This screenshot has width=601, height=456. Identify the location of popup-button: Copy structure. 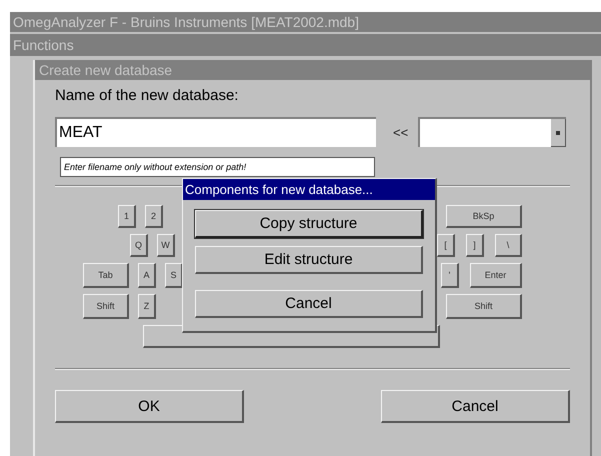
(309, 224).